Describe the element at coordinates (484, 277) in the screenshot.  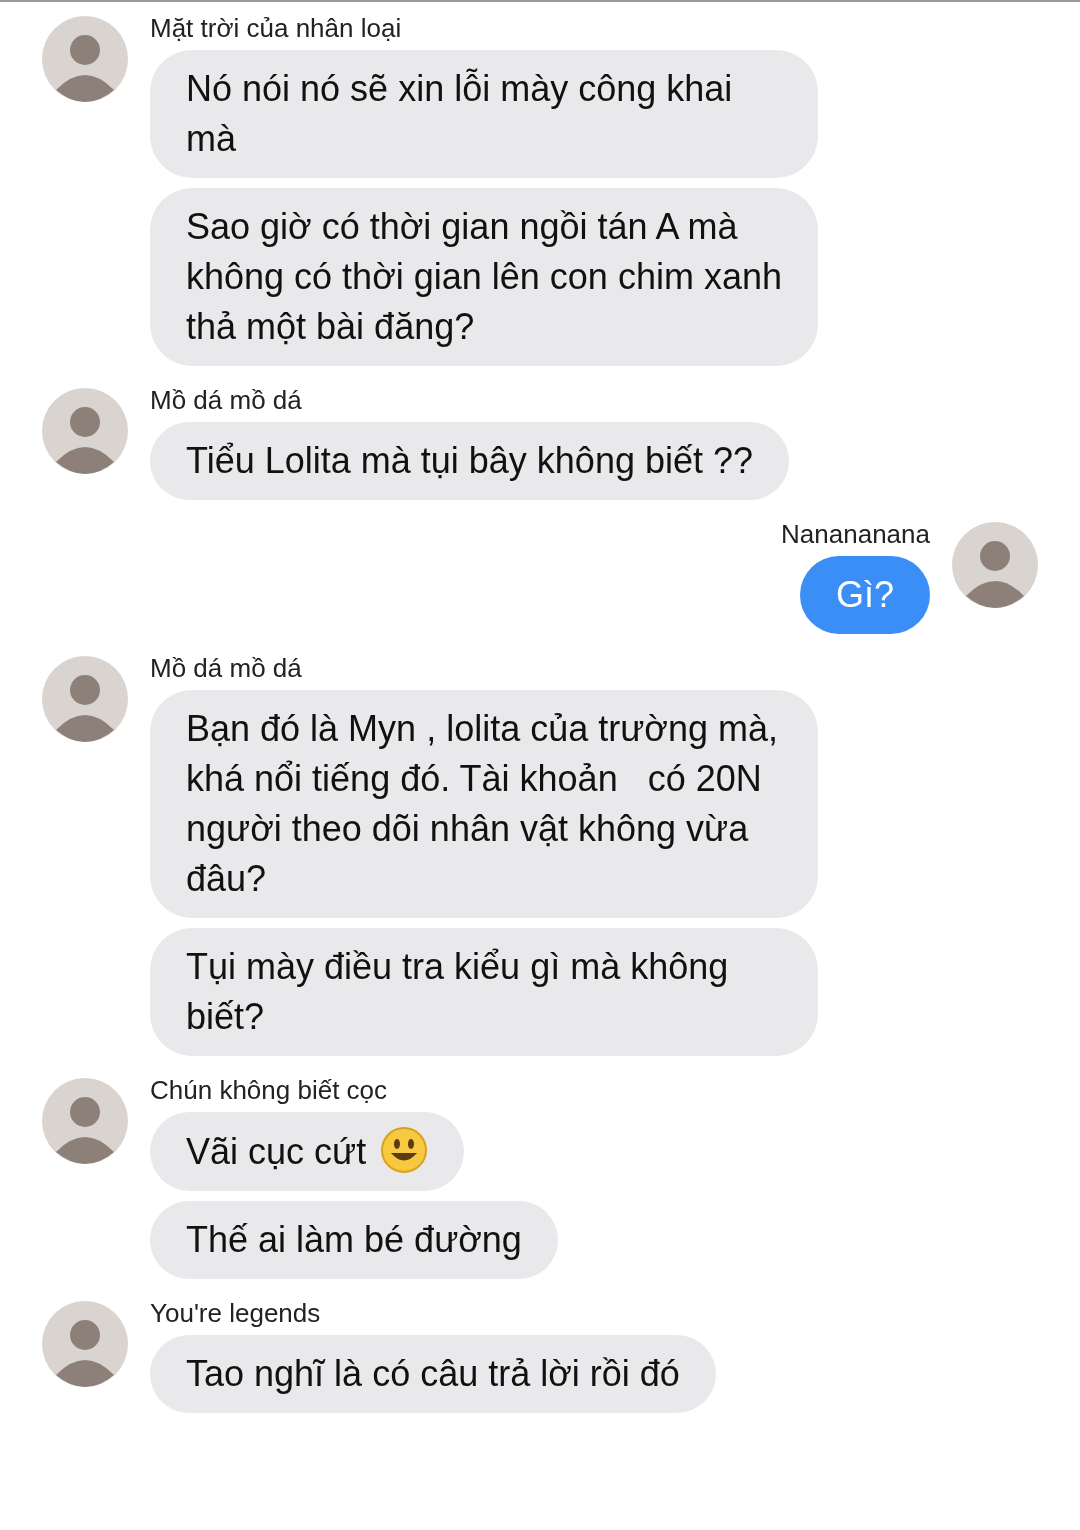
I see `message-bubble: Sao giờ có thời gian ngồi tán A mà không có thời gian lên con chim xanh thả một bài đăng?` at that location.